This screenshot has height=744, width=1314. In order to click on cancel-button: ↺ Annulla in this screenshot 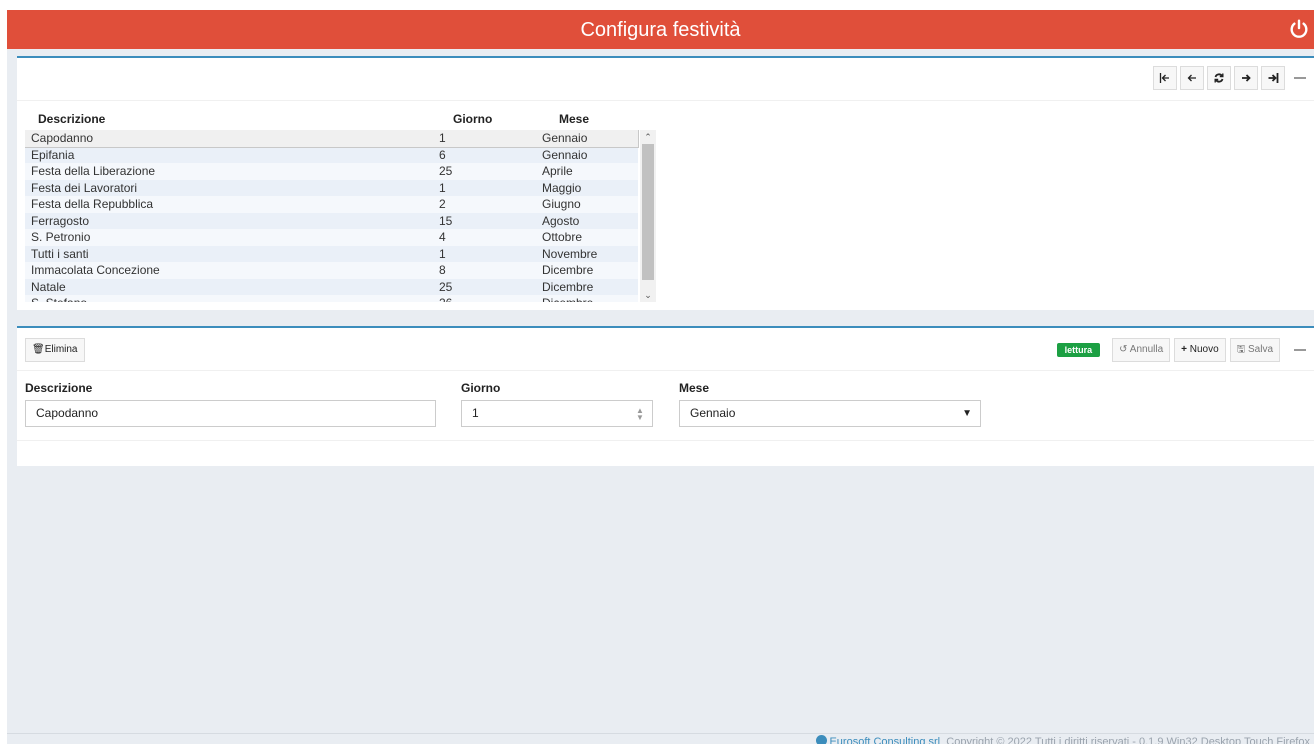, I will do `click(1141, 350)`.